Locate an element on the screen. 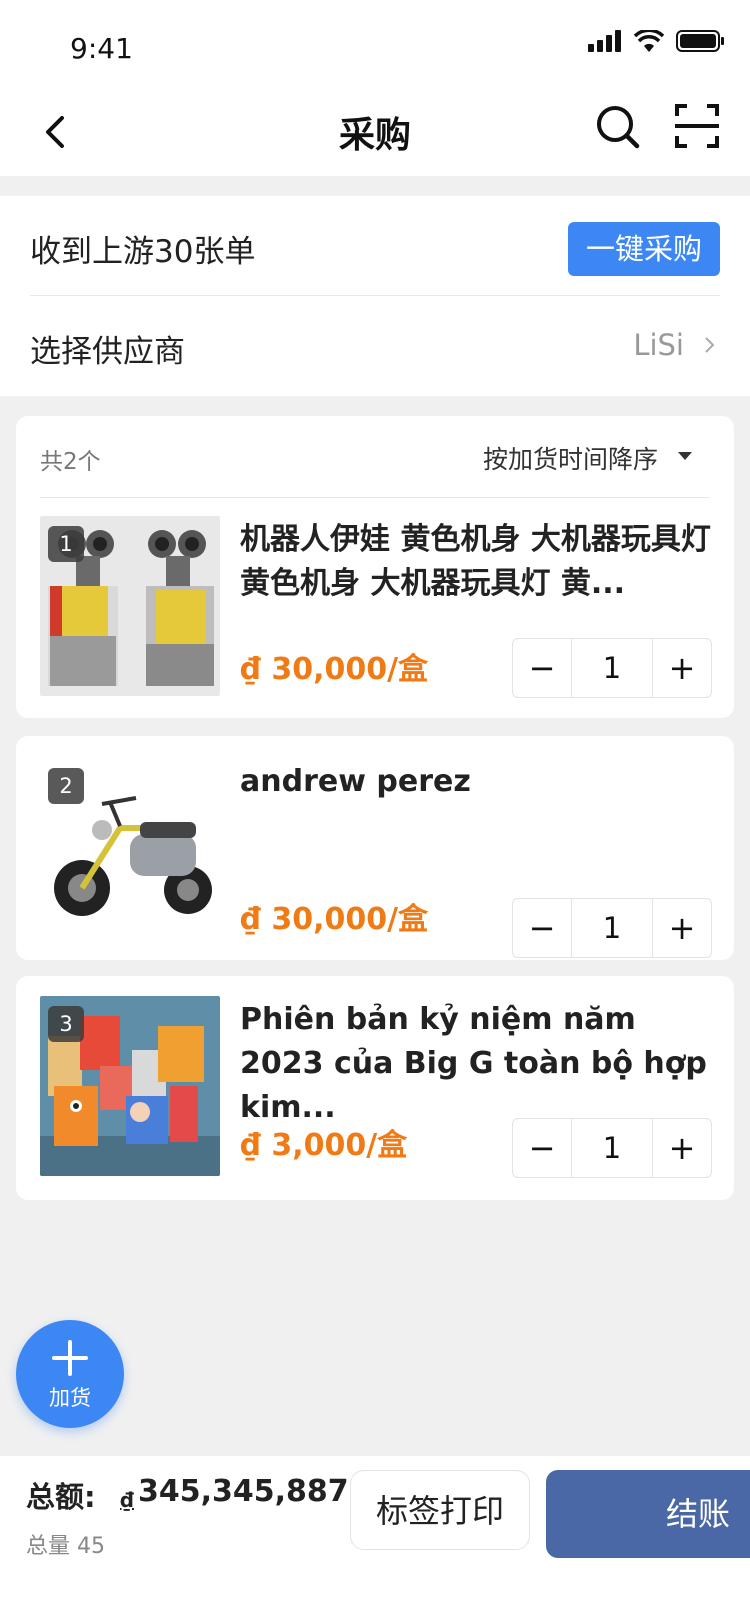 This screenshot has width=750, height=1624. product-image-robot: 1 is located at coordinates (130, 606).